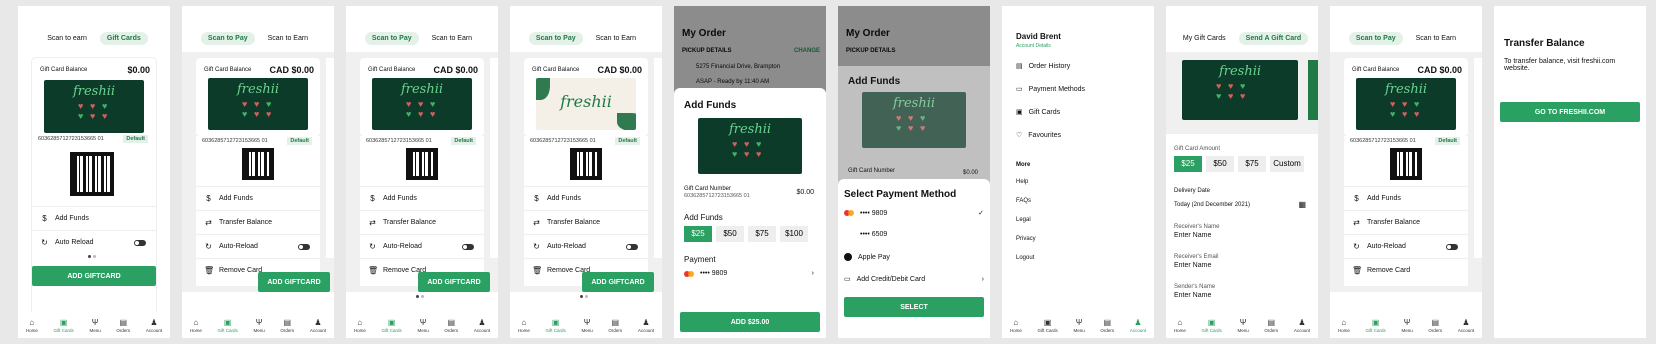 Image resolution: width=1656 pixels, height=344 pixels. What do you see at coordinates (914, 213) in the screenshot?
I see `card-9809-option: •••• 9809 ✓` at bounding box center [914, 213].